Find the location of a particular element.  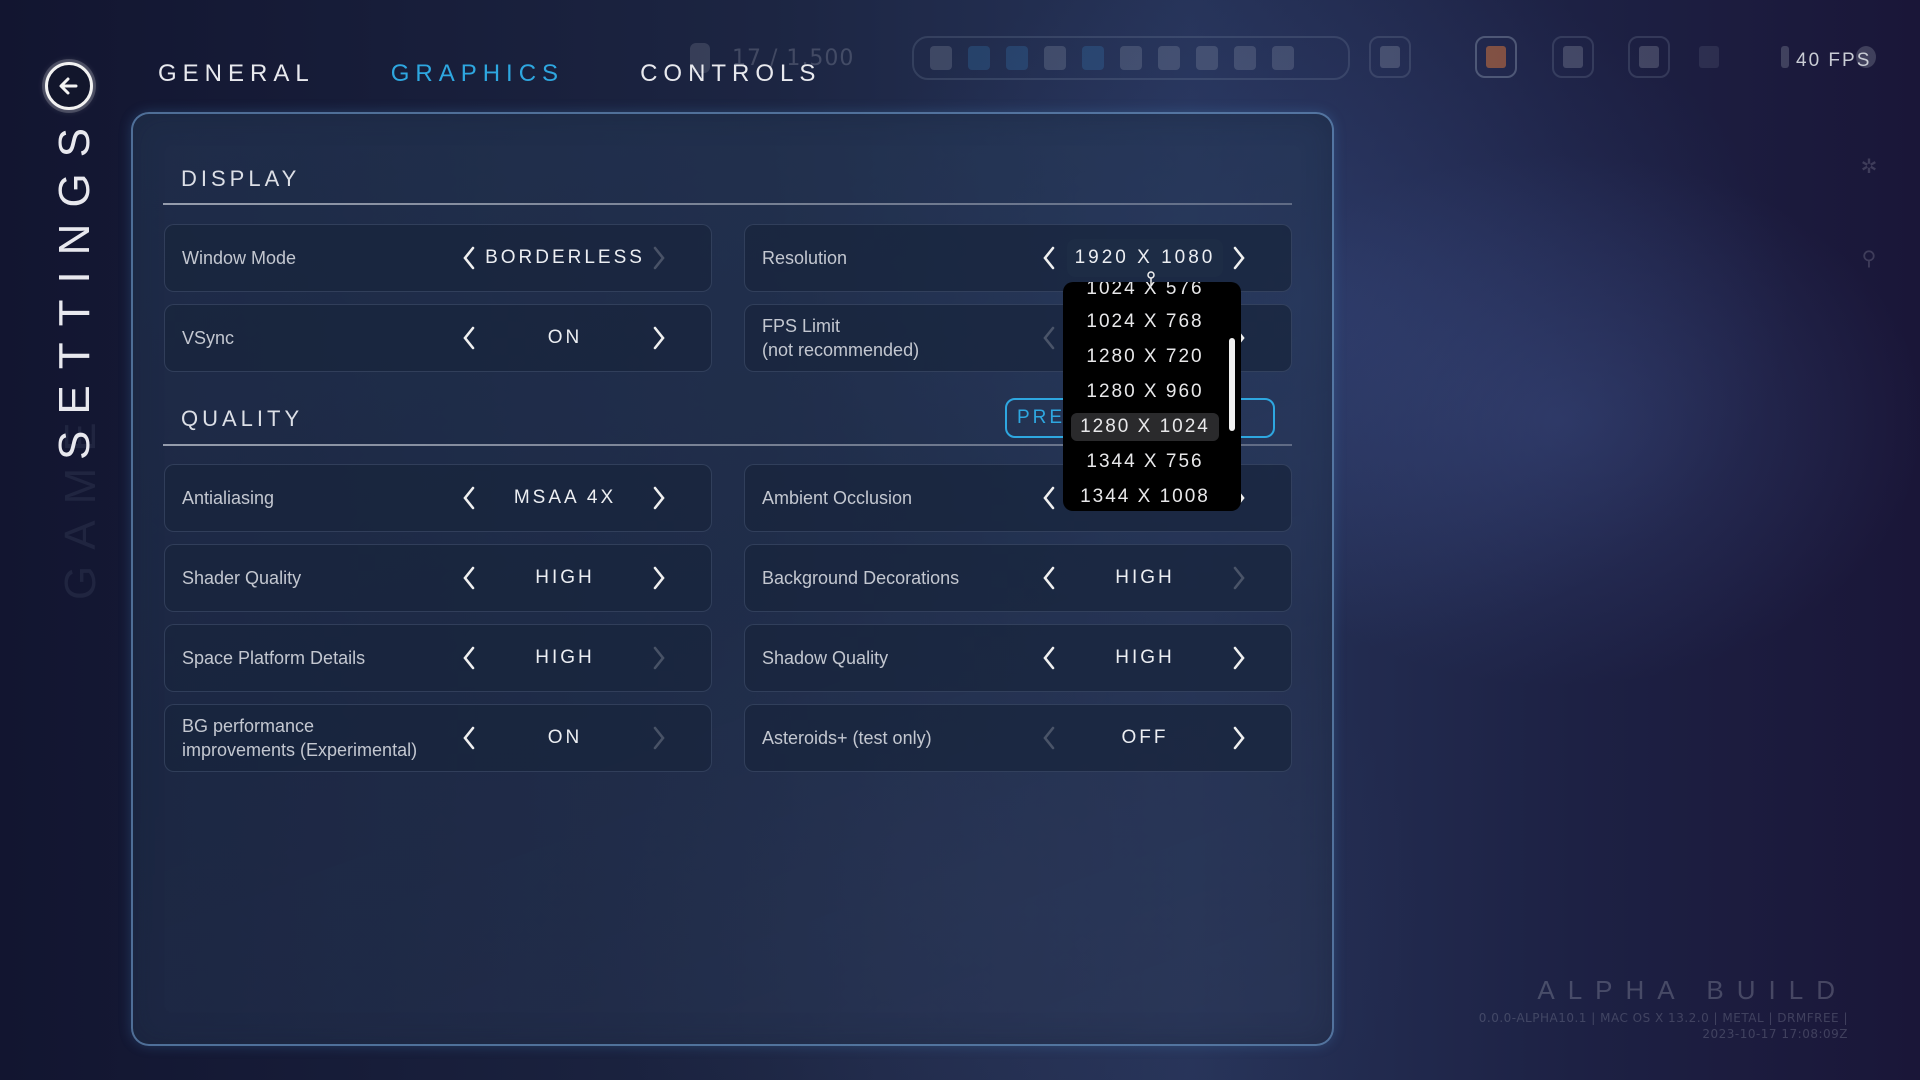

tab-graphics: GRAPHICS is located at coordinates (477, 74).